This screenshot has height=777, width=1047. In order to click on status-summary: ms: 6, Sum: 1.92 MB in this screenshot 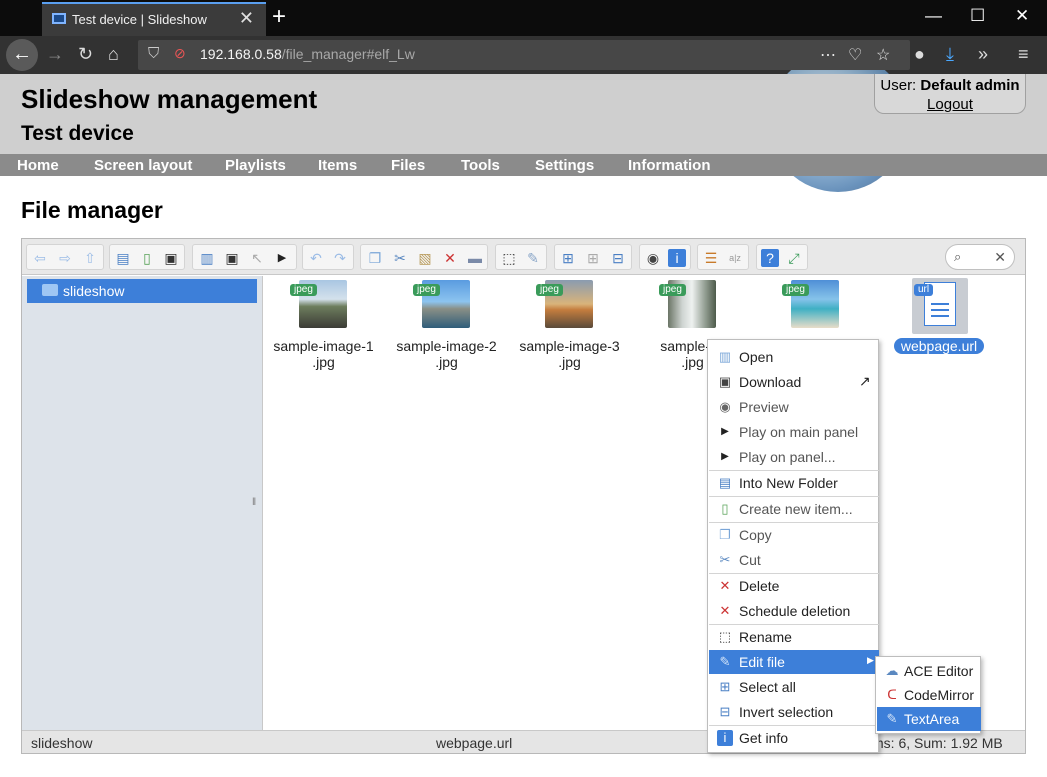, I will do `click(937, 743)`.